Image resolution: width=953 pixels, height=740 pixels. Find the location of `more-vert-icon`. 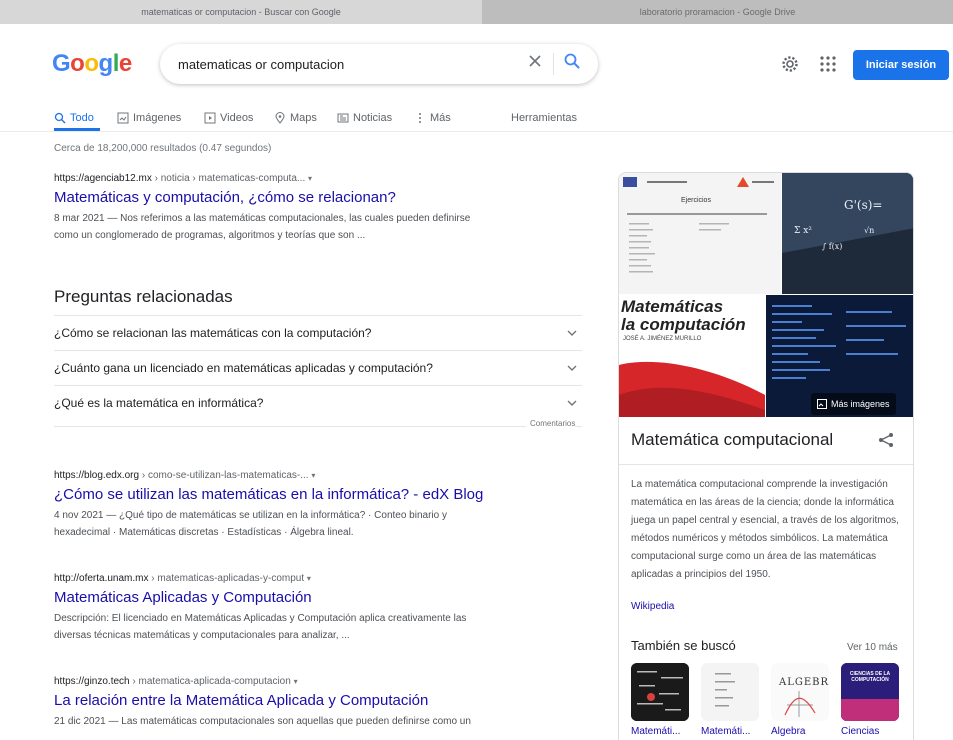

more-vert-icon is located at coordinates (420, 118).